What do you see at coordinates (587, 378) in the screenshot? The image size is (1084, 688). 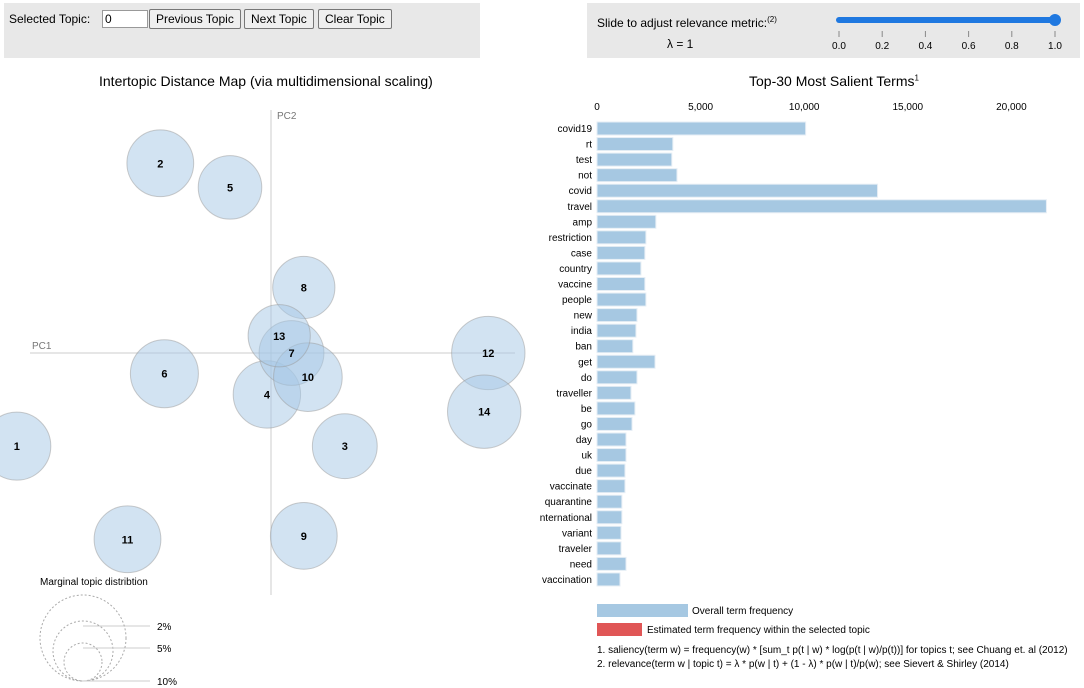 I see `term-label: do` at bounding box center [587, 378].